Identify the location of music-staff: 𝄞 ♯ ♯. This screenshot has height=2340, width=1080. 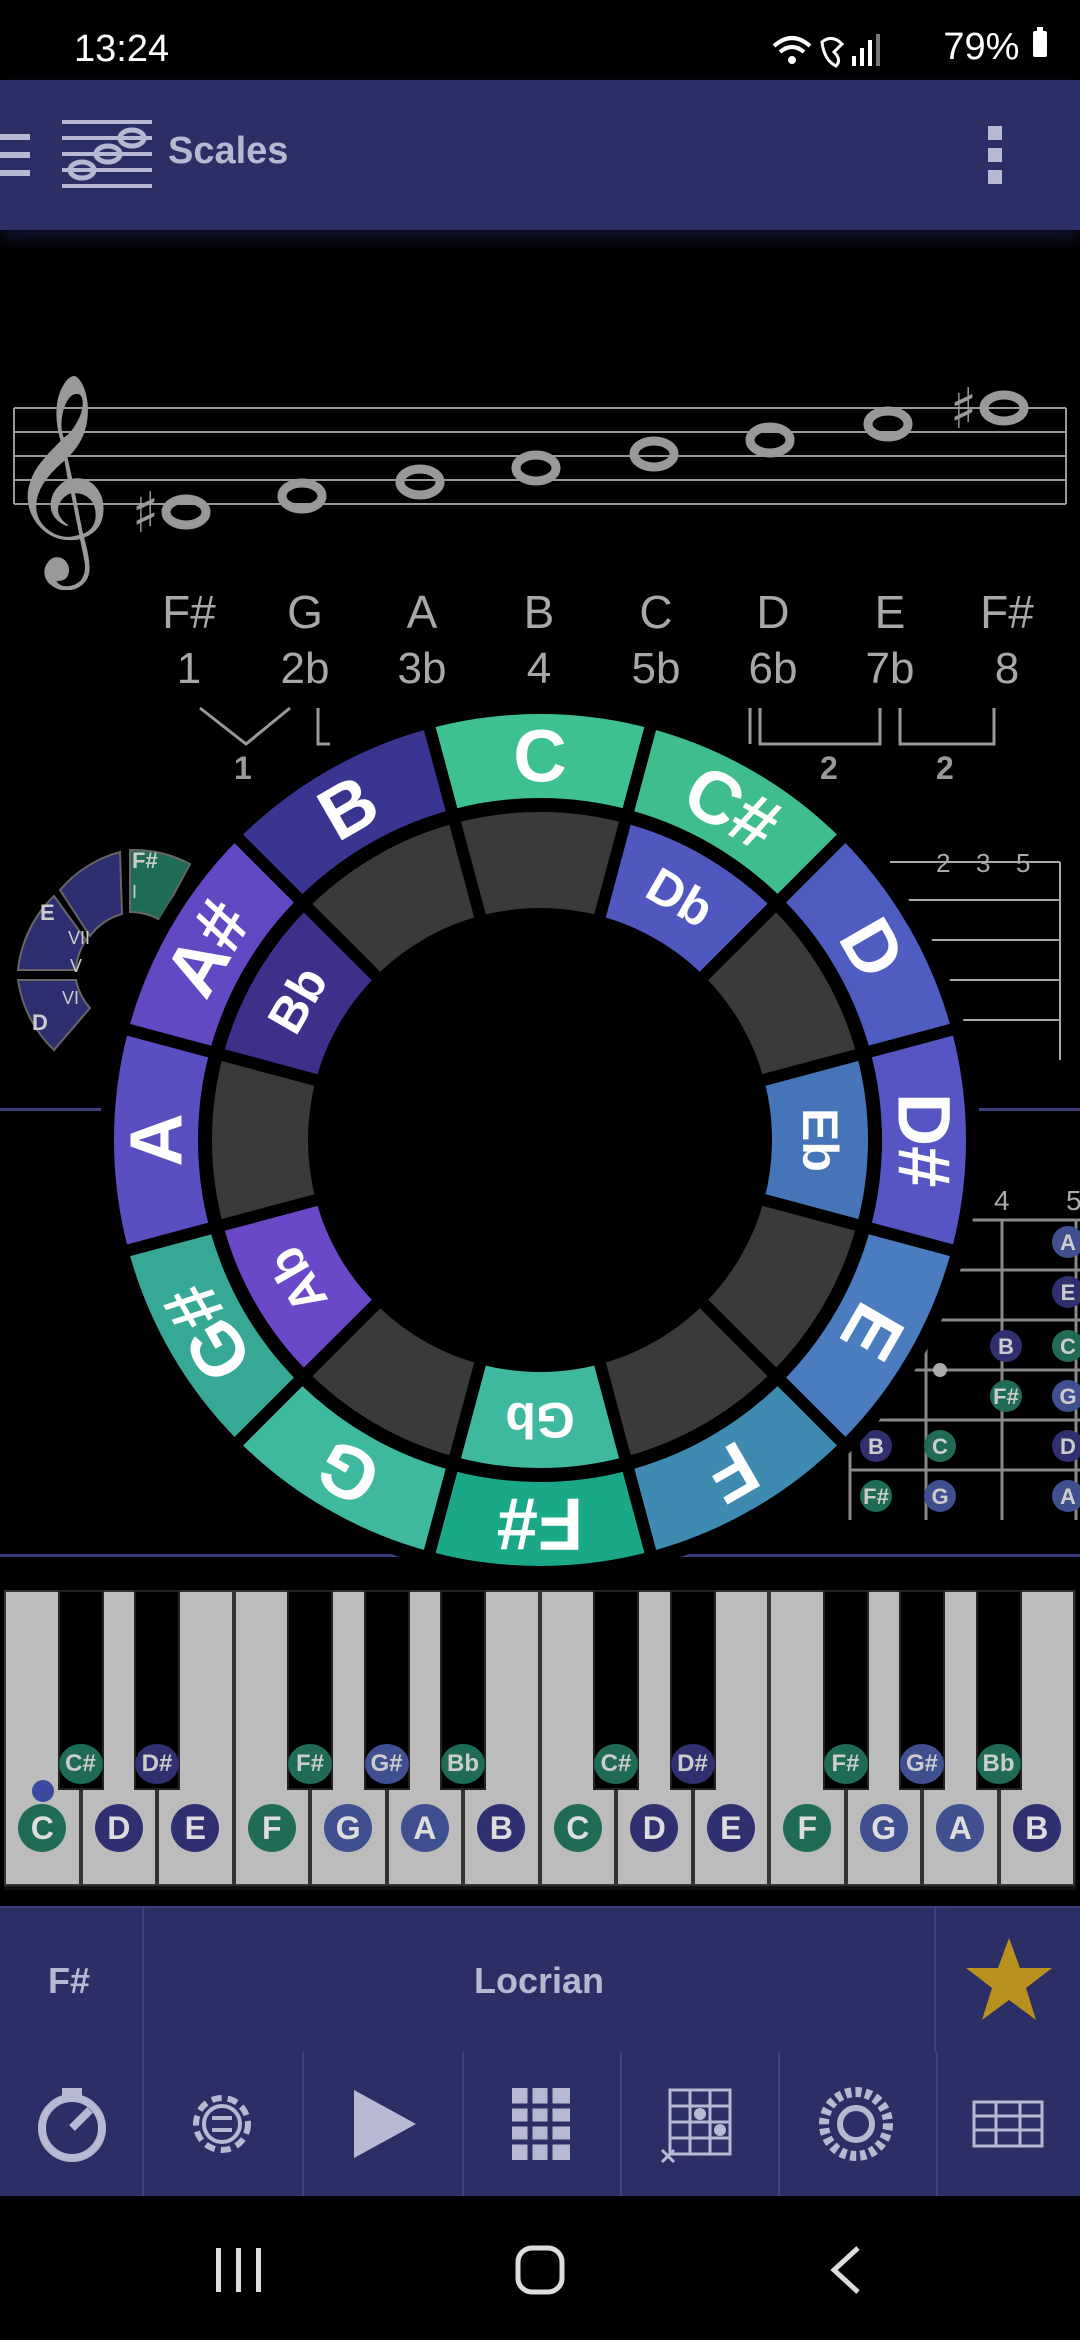
(540, 475).